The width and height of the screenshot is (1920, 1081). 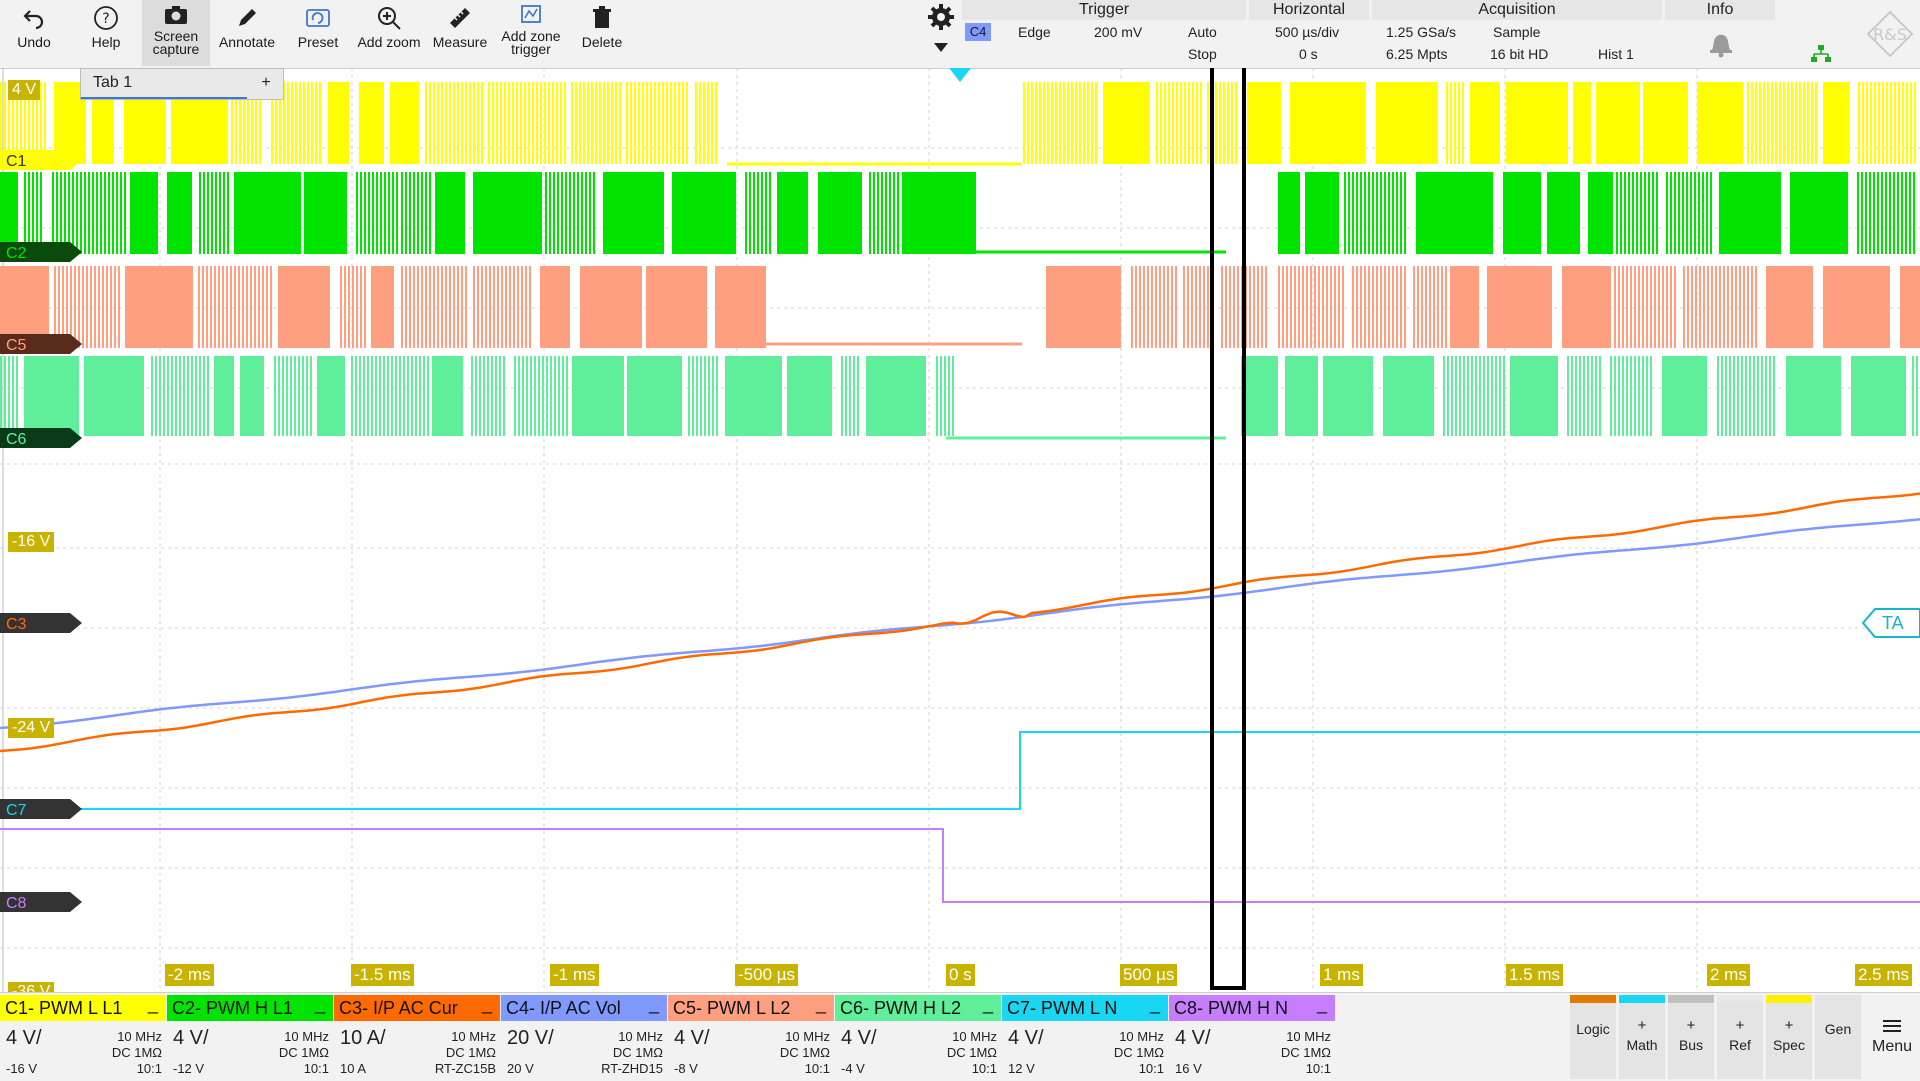 I want to click on x-axis-label: 500 µs, so click(x=1149, y=975).